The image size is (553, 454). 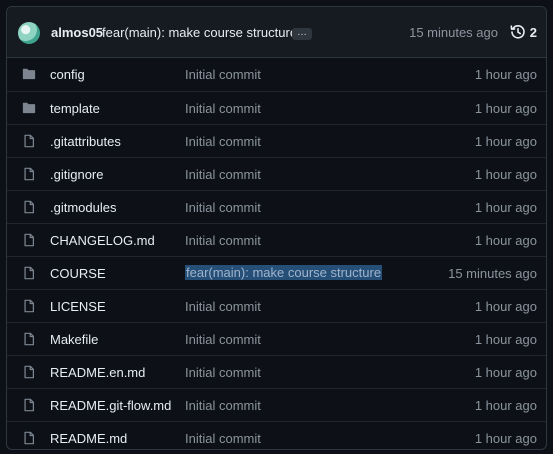 I want to click on file-row: LICENSE Initial commit 1 hour ago, so click(x=276, y=305).